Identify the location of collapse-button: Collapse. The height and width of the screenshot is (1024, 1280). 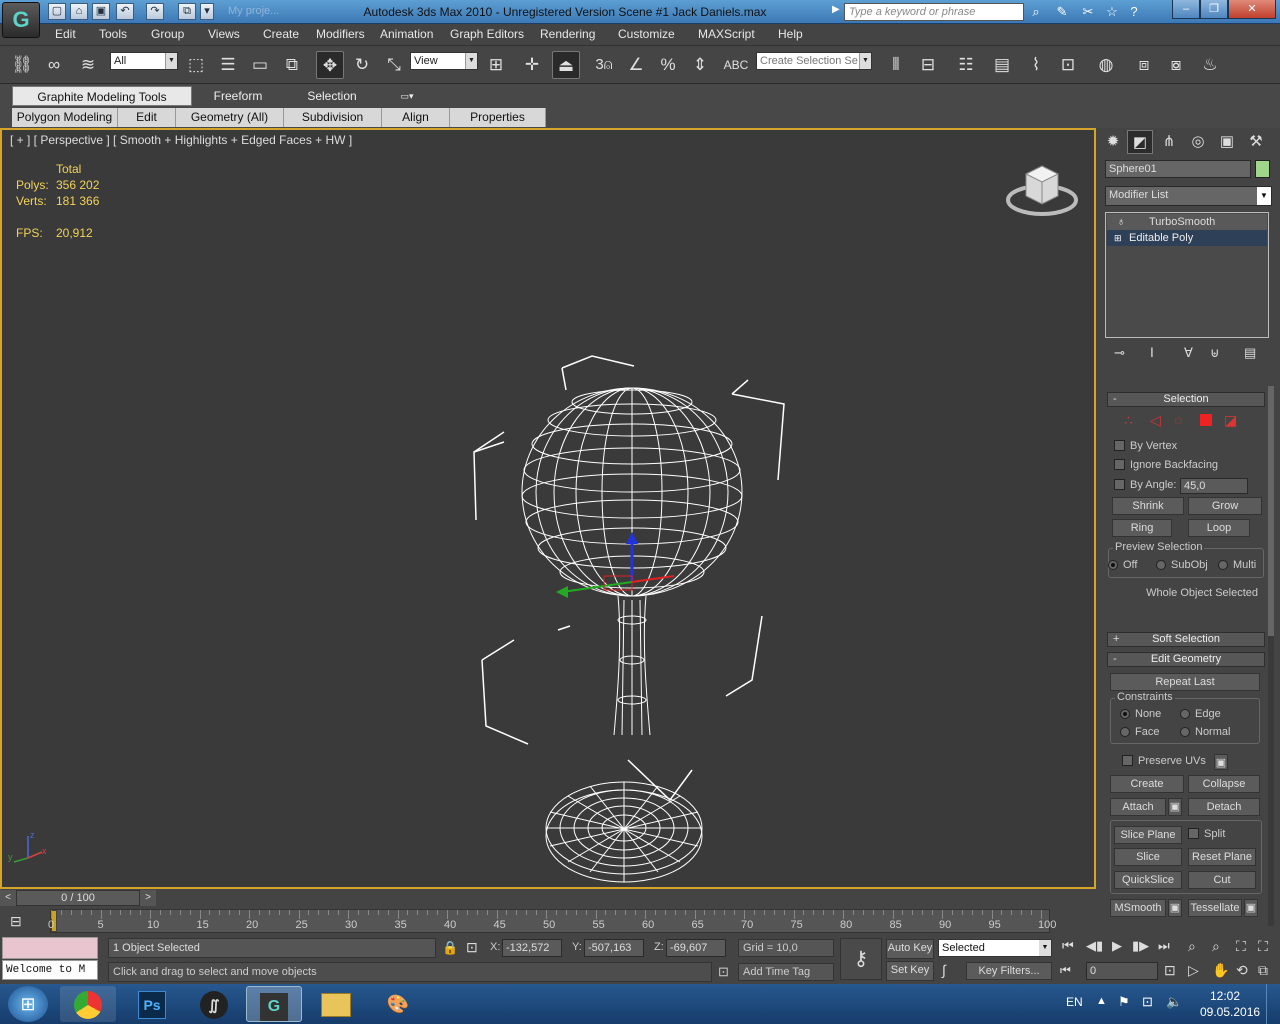
(1224, 784).